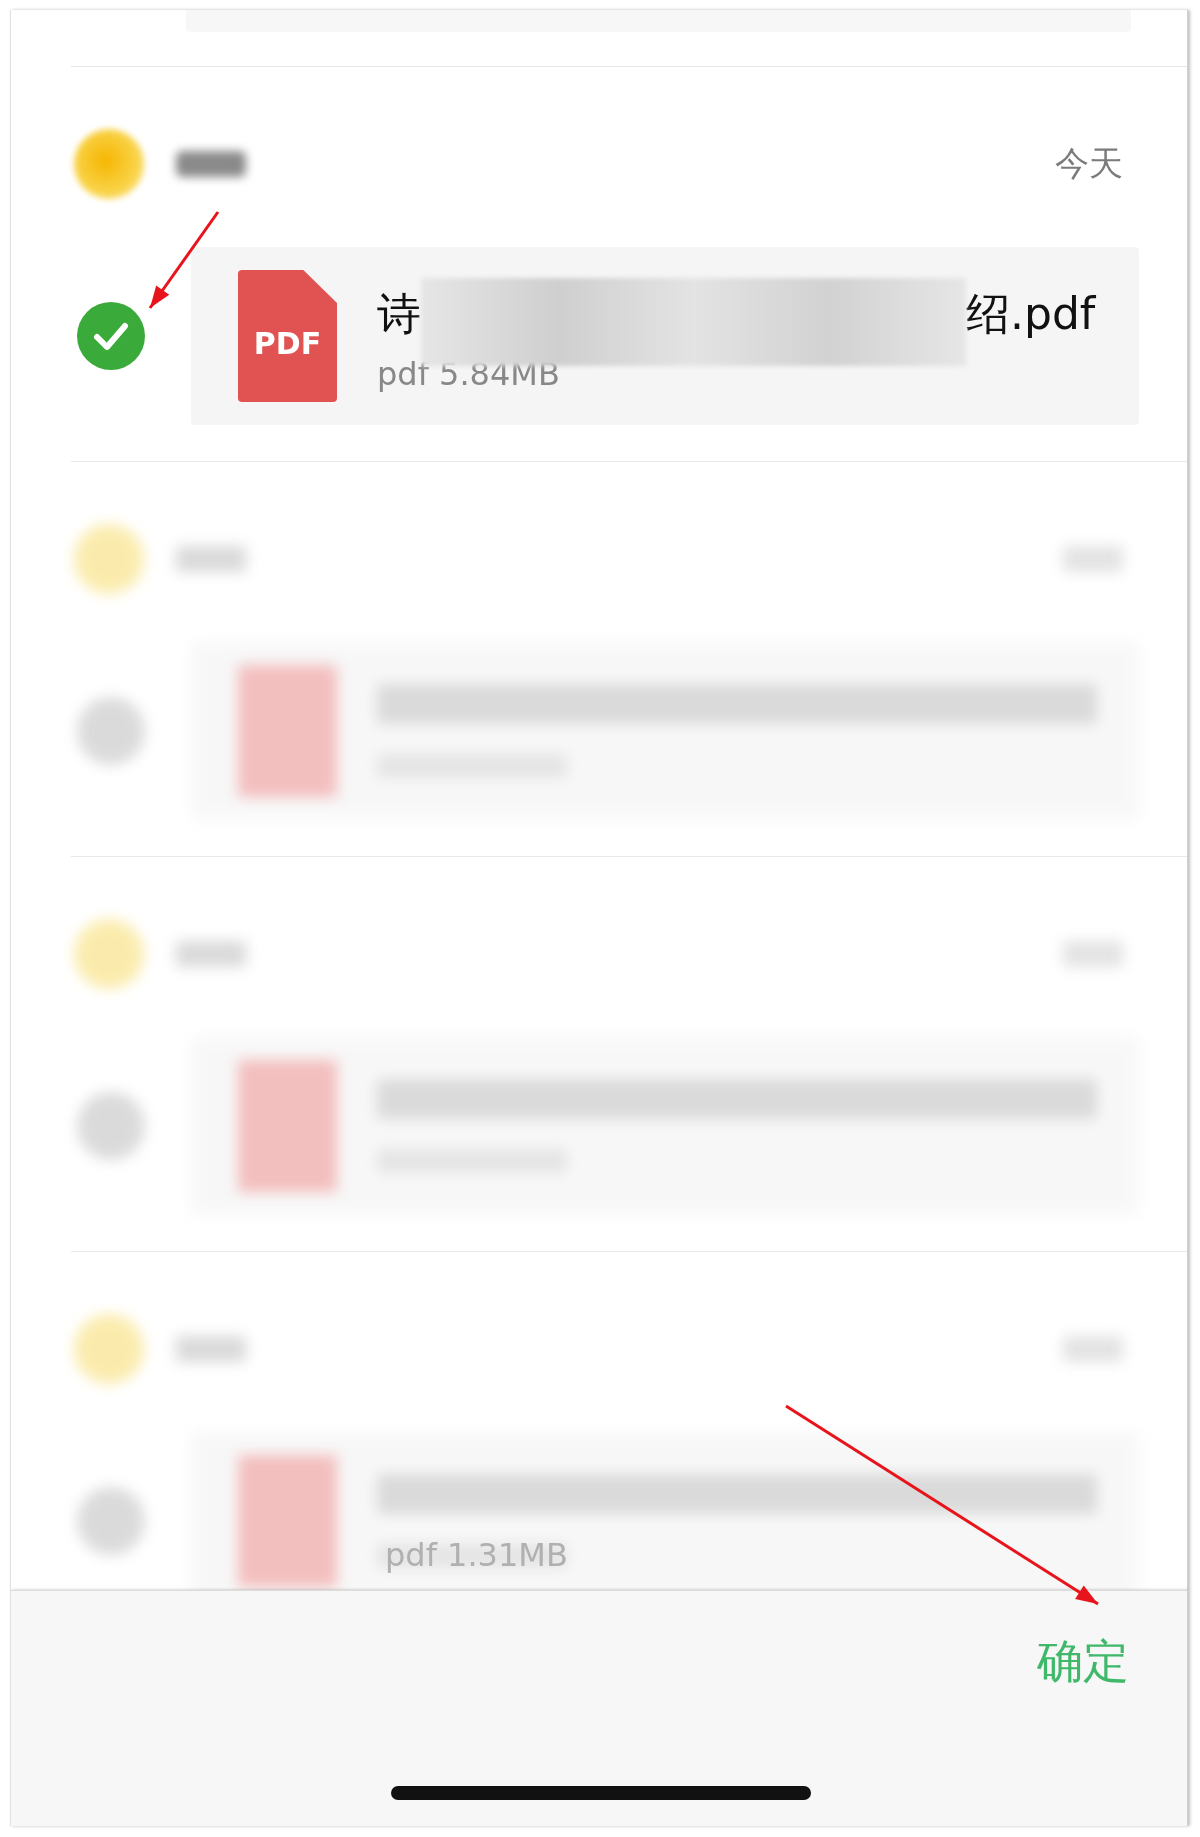 This screenshot has height=1837, width=1200. What do you see at coordinates (399, 313) in the screenshot?
I see `file-name-start: 诗` at bounding box center [399, 313].